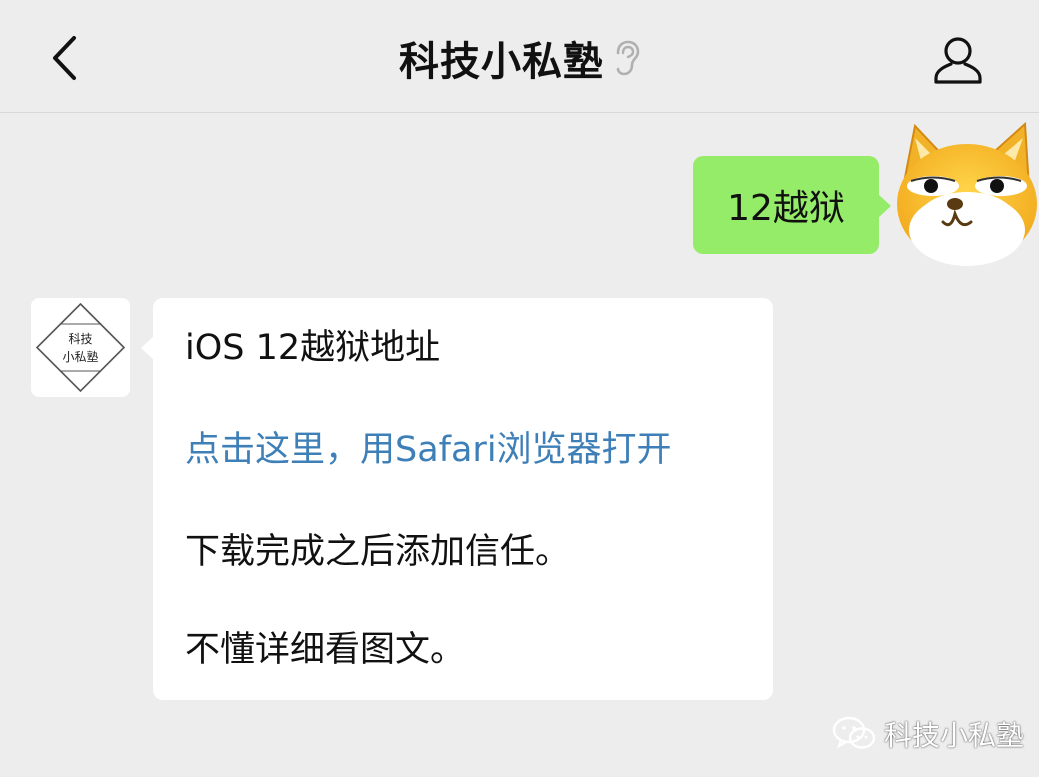  I want to click on chat-info-button, so click(958, 60).